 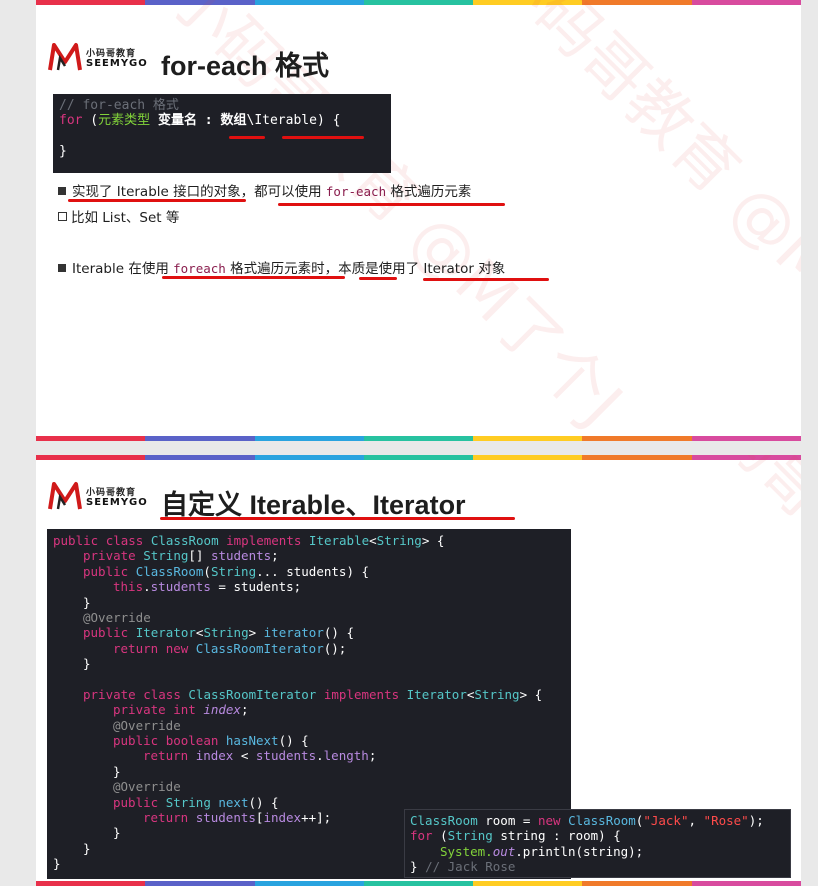 What do you see at coordinates (245, 66) in the screenshot?
I see `slide-title: for-each 格式` at bounding box center [245, 66].